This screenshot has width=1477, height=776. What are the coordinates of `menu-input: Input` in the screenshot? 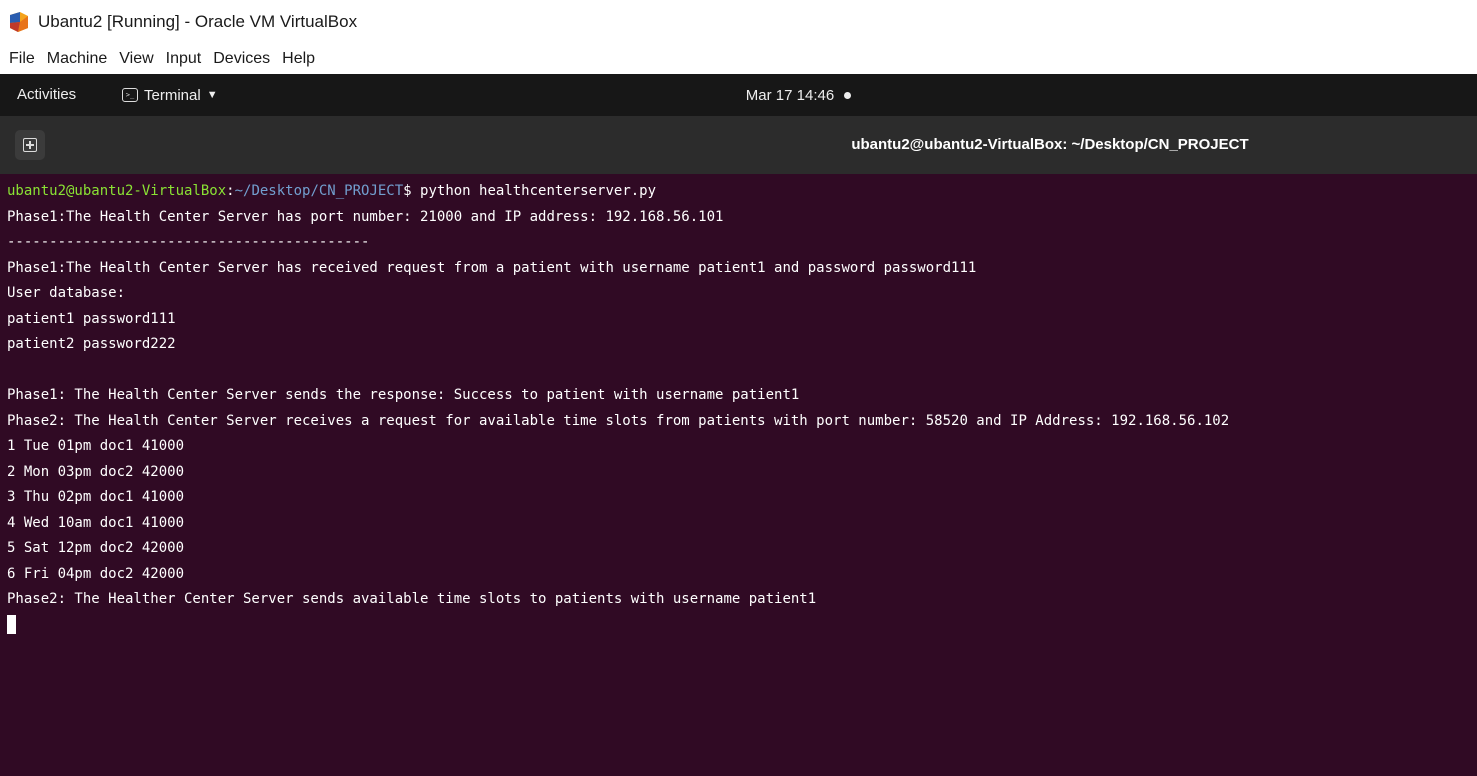 It's located at (184, 59).